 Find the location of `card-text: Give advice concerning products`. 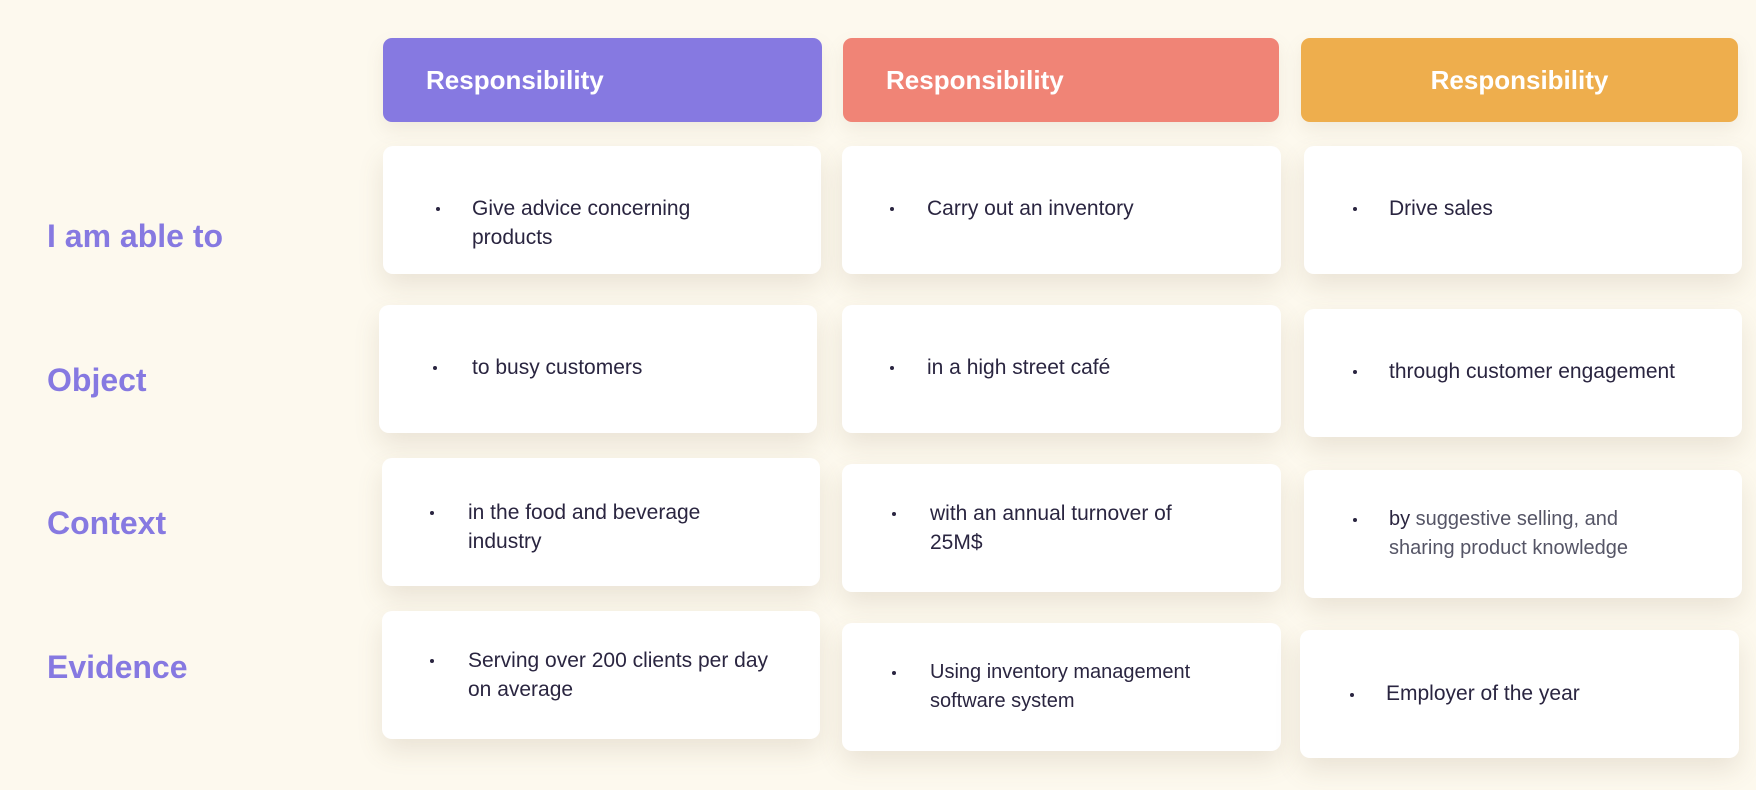

card-text: Give advice concerning products is located at coordinates (581, 223).